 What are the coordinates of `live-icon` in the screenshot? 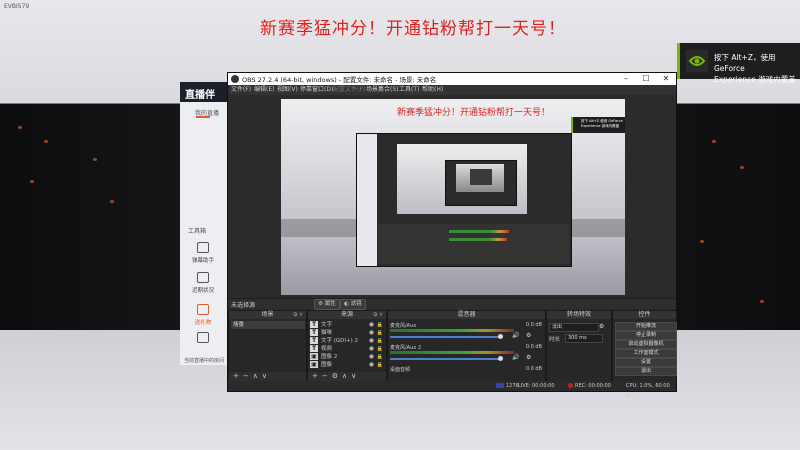 It's located at (500, 385).